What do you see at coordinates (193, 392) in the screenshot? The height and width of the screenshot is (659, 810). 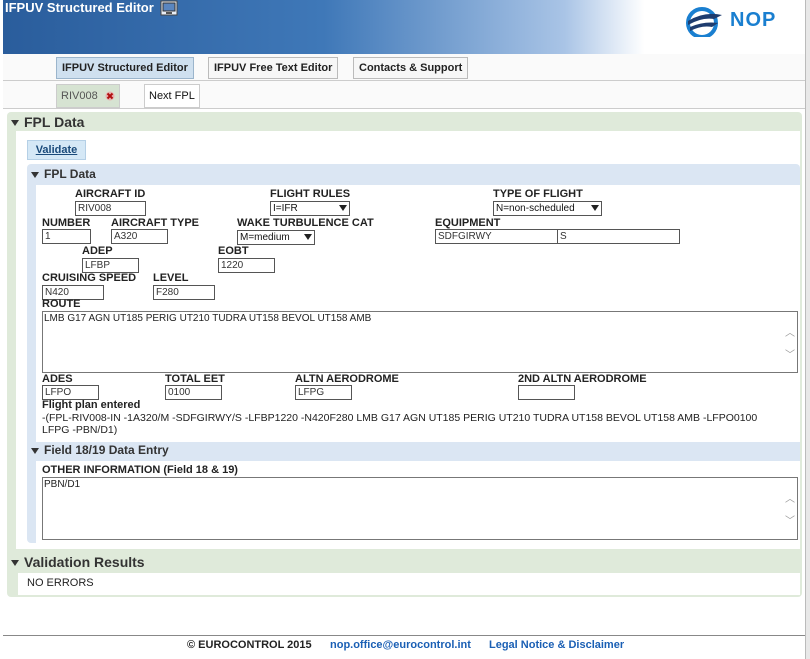 I see `total-eet-input: 0100` at bounding box center [193, 392].